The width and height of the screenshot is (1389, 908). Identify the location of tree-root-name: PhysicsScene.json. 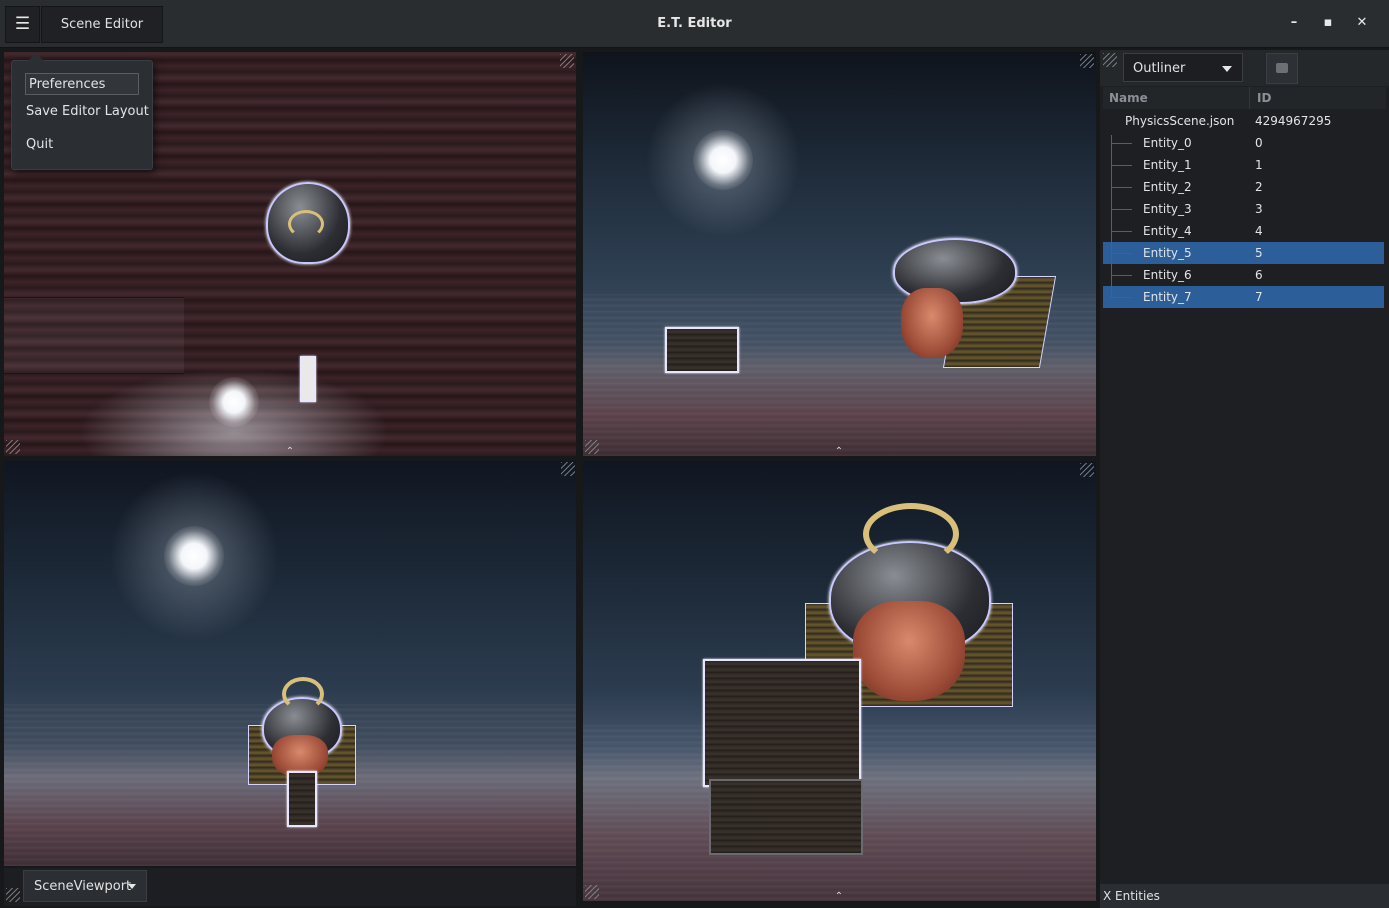
(1180, 121).